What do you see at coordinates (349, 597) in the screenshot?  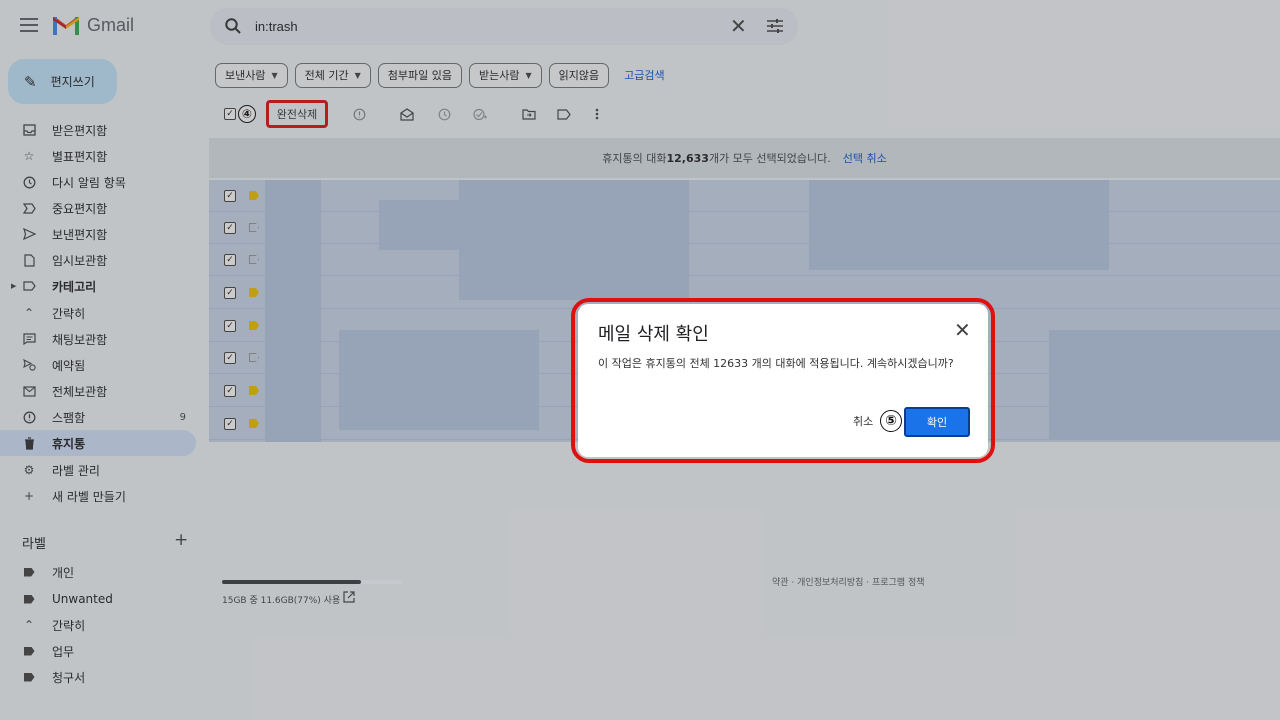 I see `open-external-icon` at bounding box center [349, 597].